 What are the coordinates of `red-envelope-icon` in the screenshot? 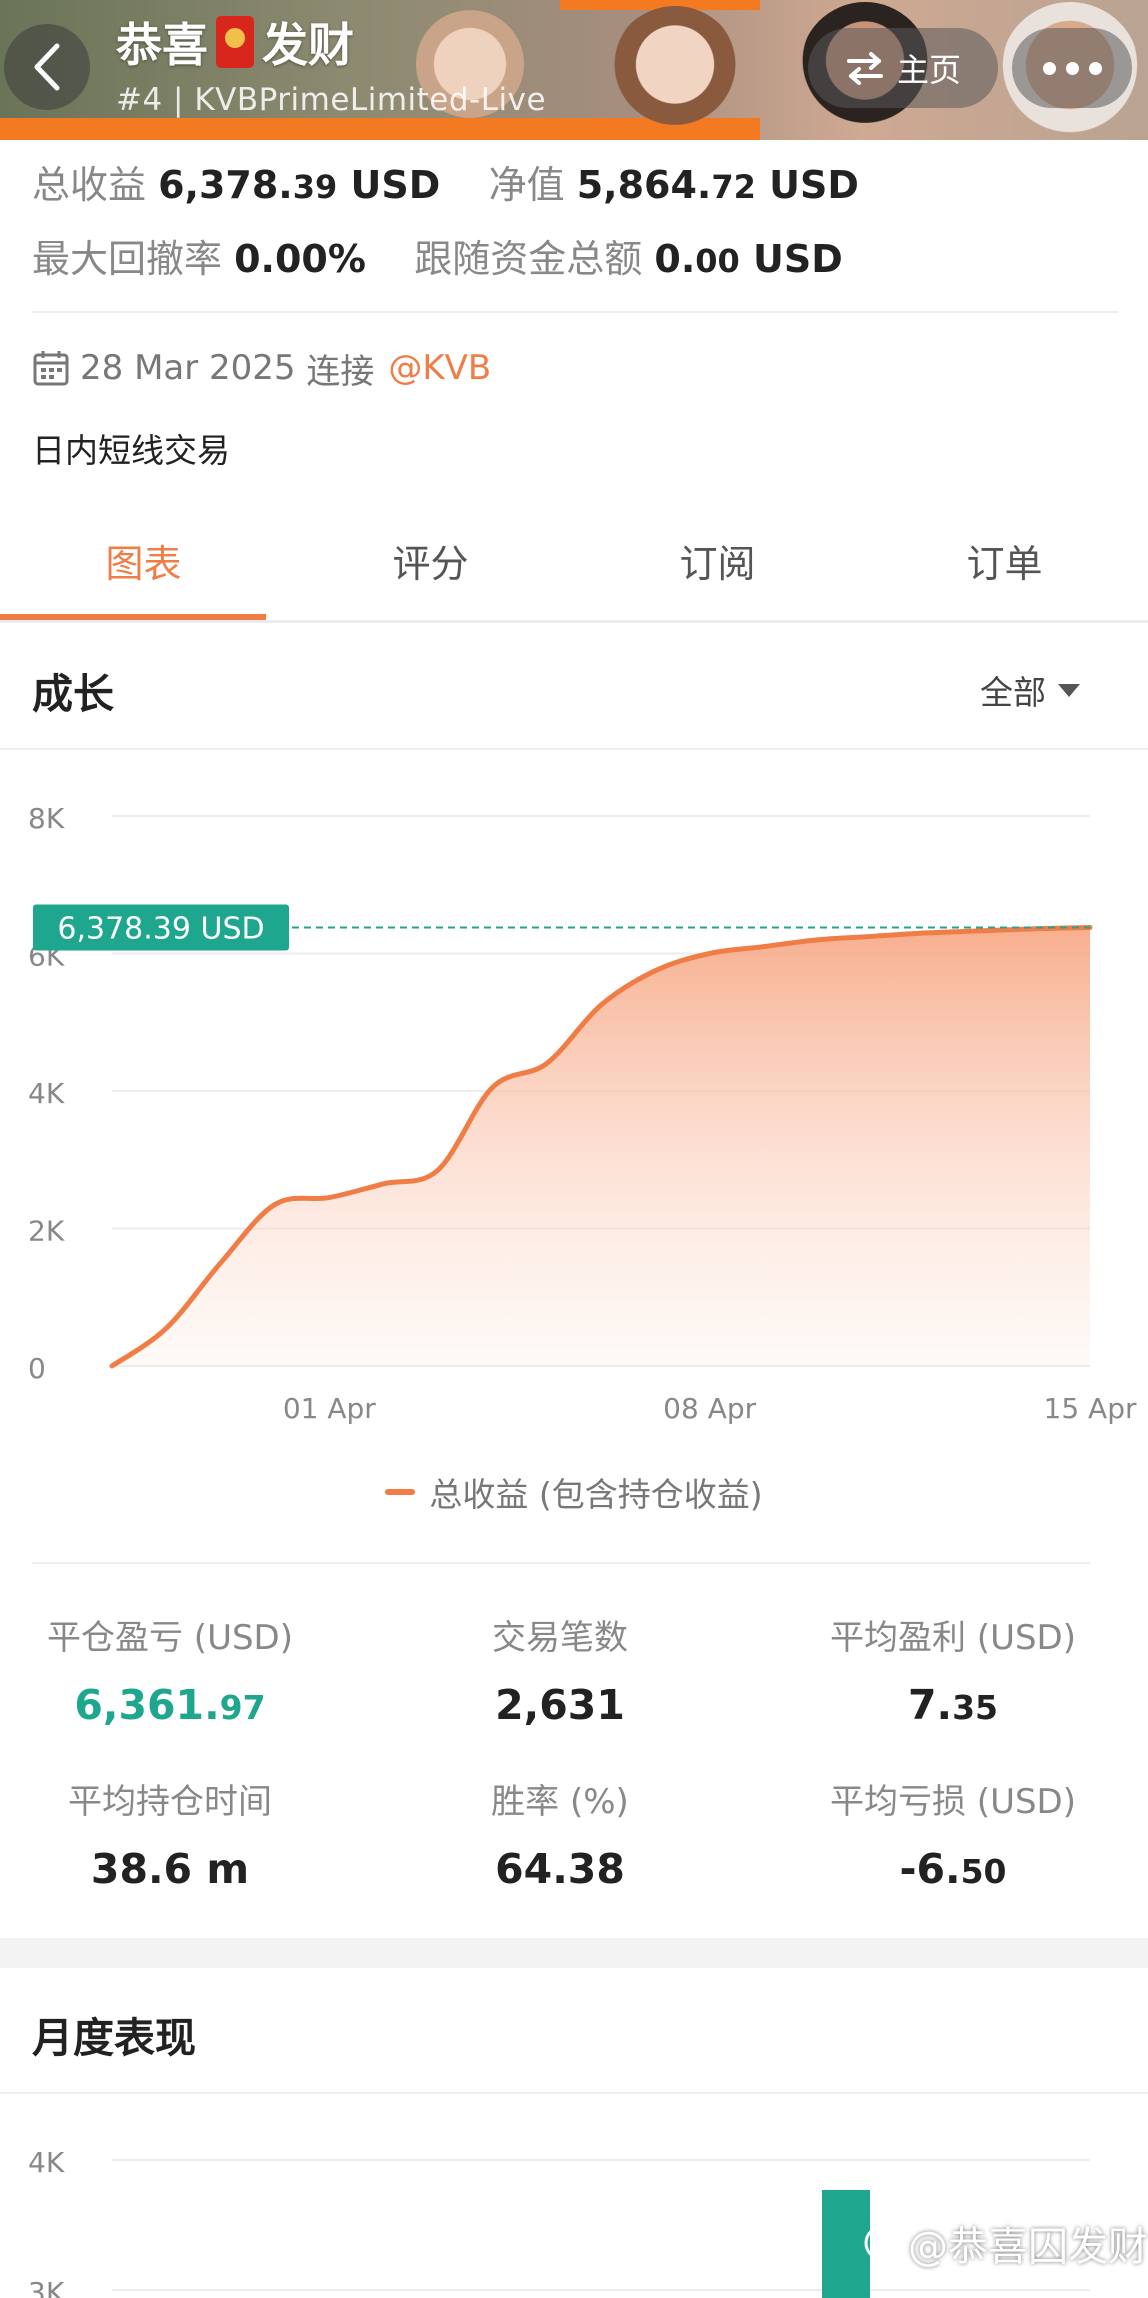 It's located at (235, 42).